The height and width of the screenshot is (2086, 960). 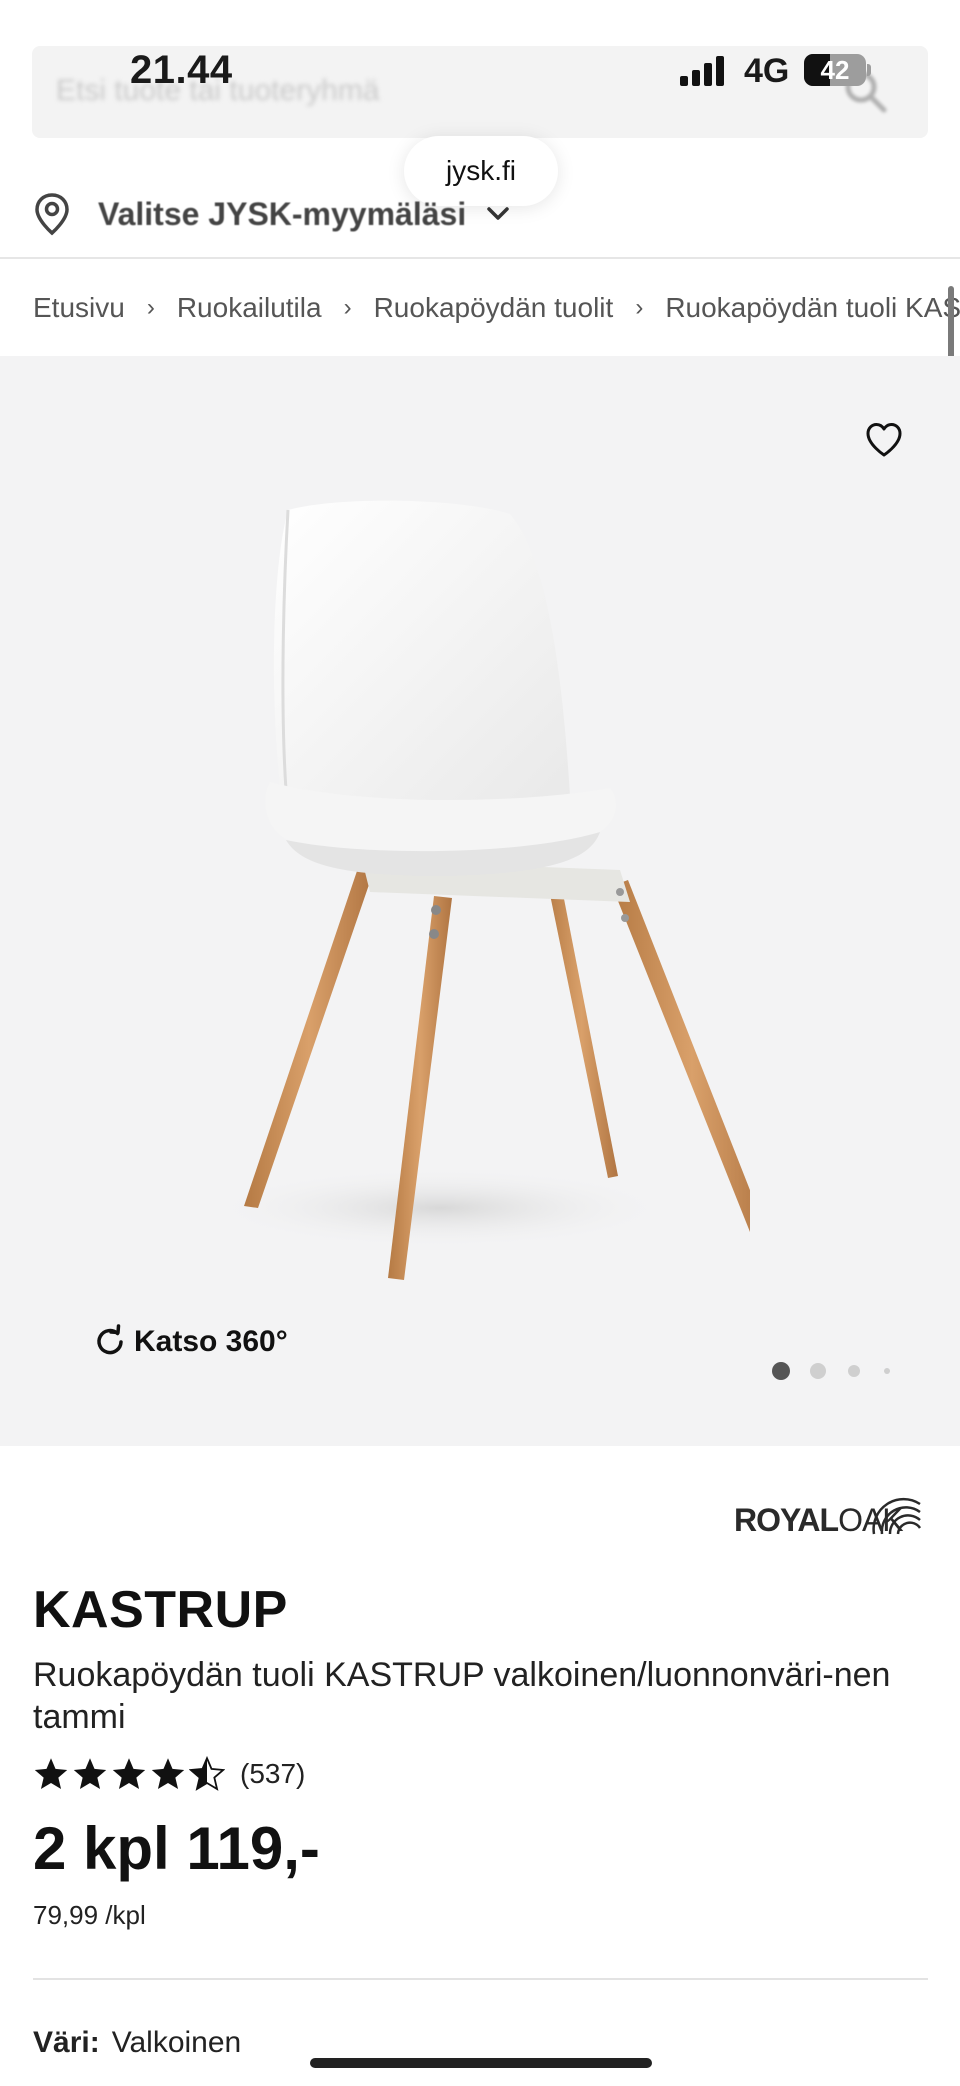 What do you see at coordinates (89, 1915) in the screenshot?
I see `unit-price: 79,99 /kpl` at bounding box center [89, 1915].